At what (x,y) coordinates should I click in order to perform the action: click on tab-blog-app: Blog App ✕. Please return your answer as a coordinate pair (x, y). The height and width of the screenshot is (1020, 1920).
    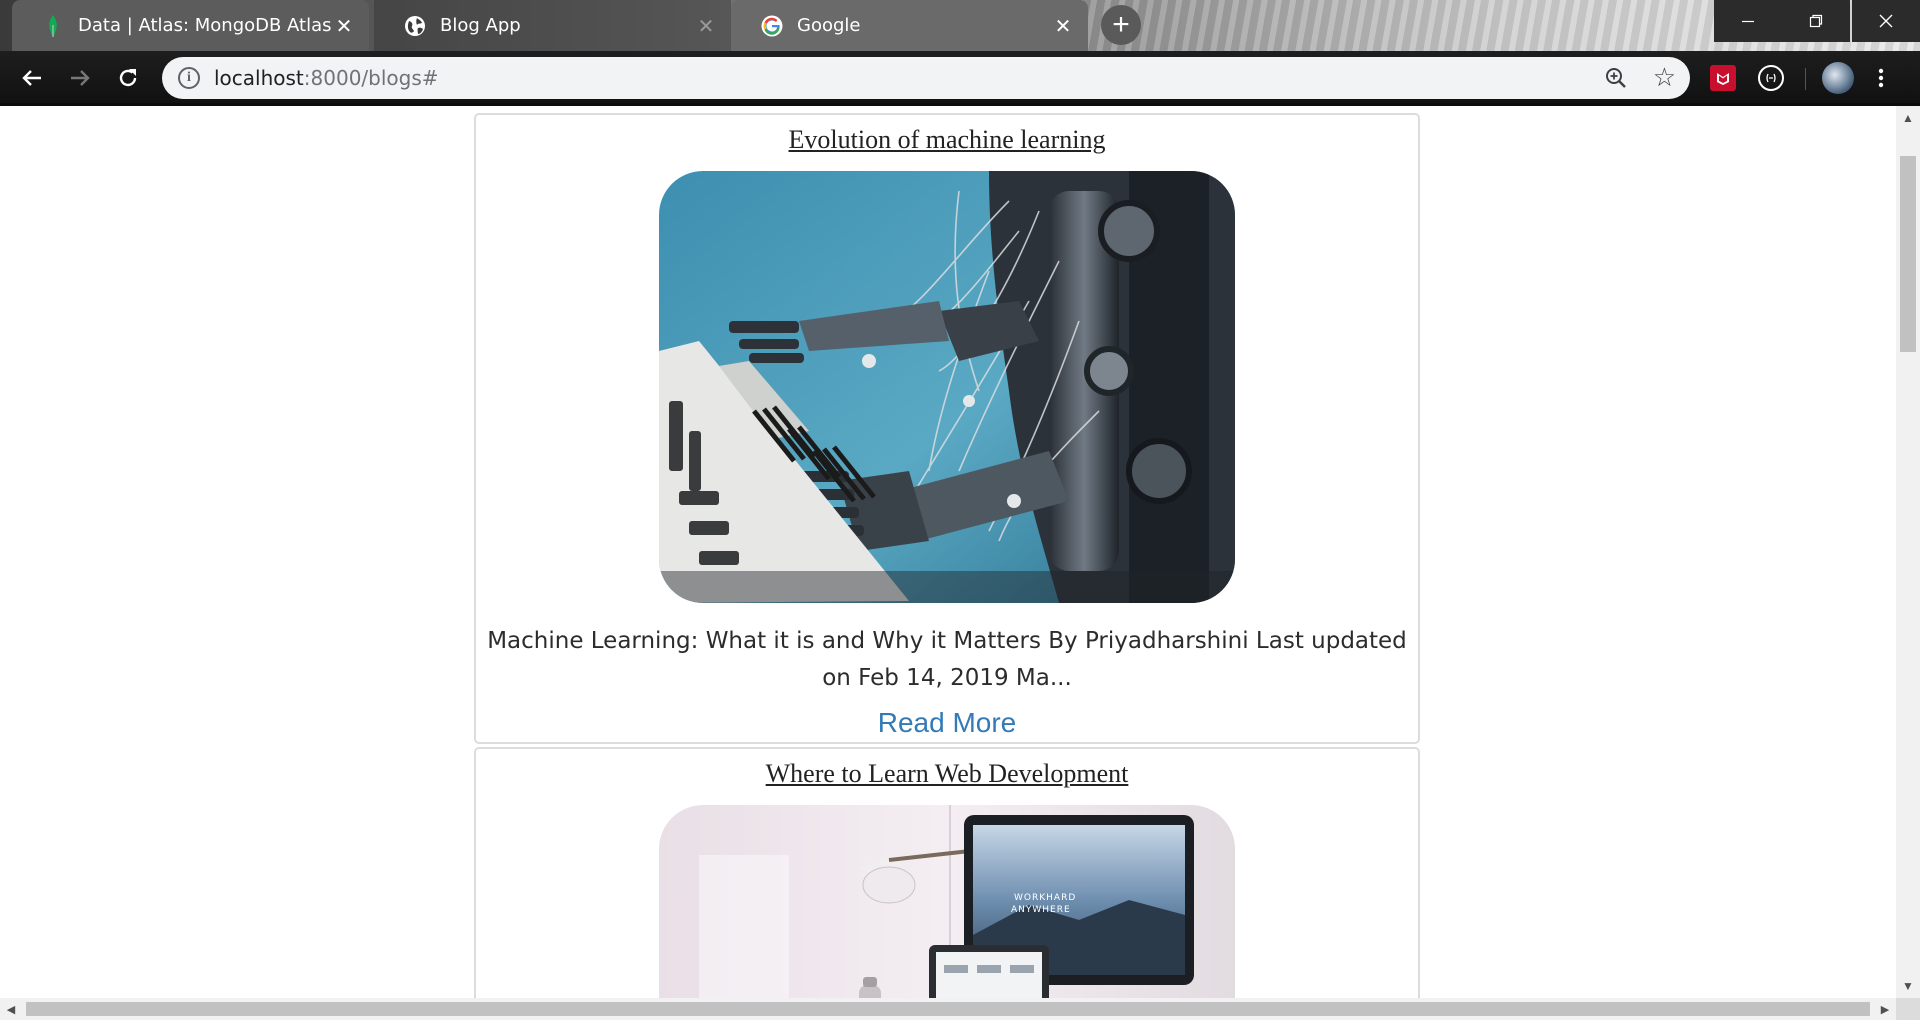
    Looking at the image, I should click on (552, 25).